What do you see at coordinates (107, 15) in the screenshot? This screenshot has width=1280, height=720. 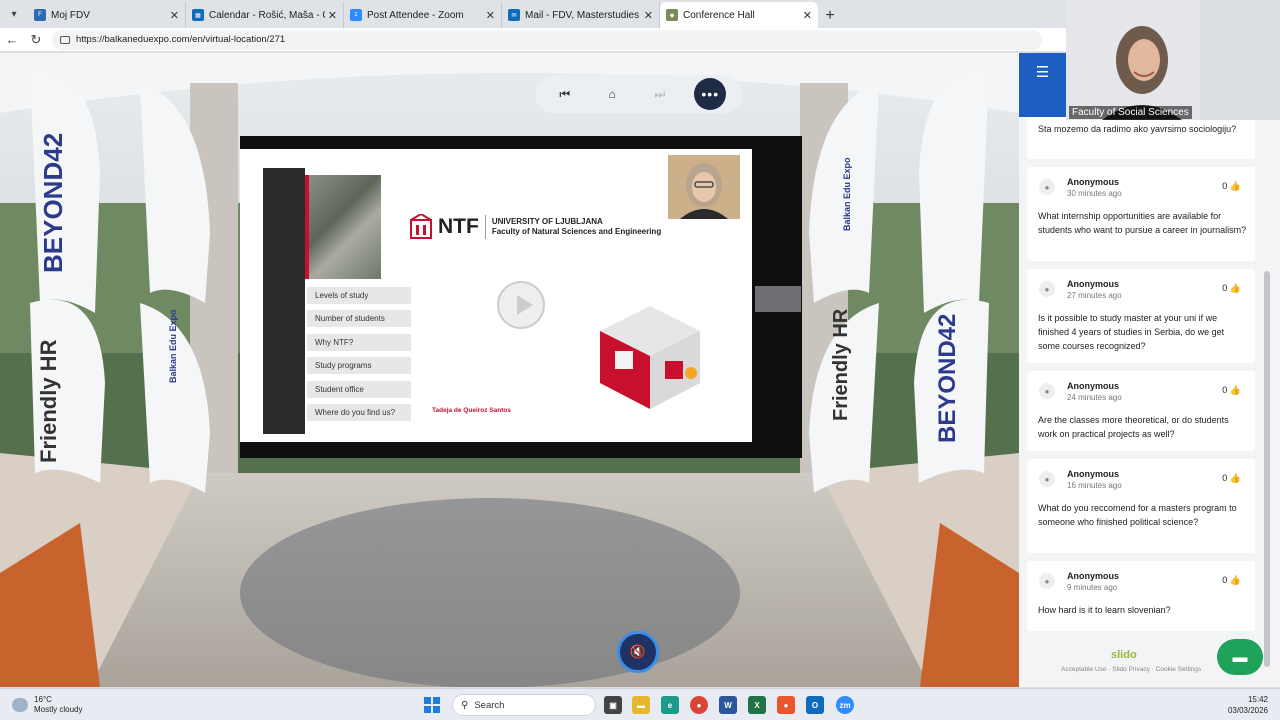 I see `tab-moj-fdv: F Moj FDV ✕` at bounding box center [107, 15].